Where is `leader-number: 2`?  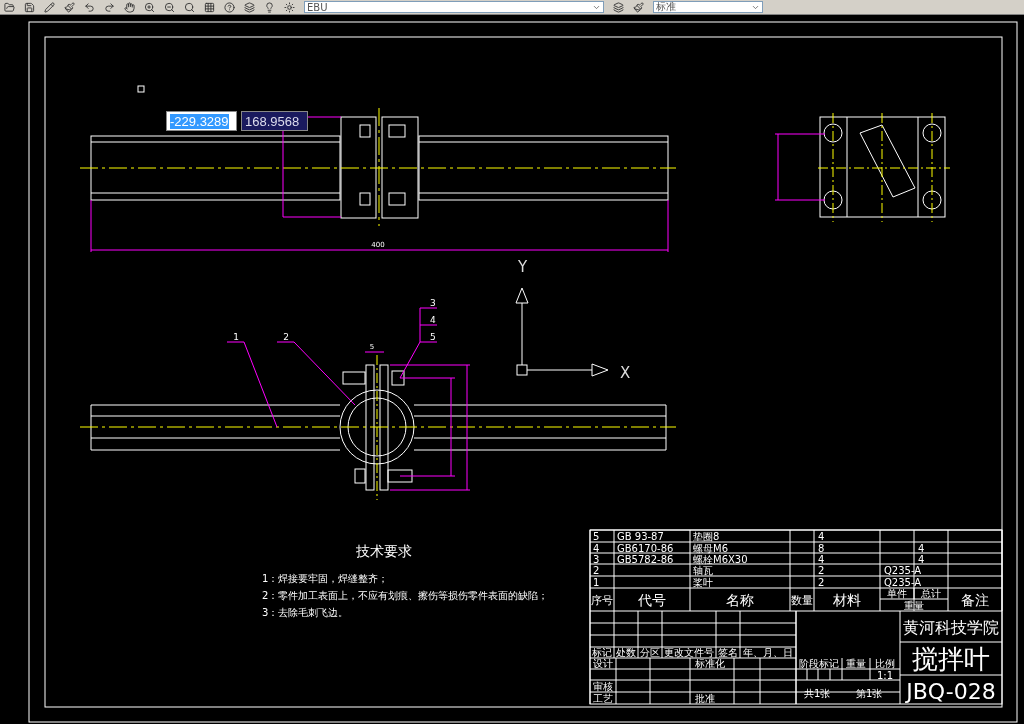
leader-number: 2 is located at coordinates (286, 337).